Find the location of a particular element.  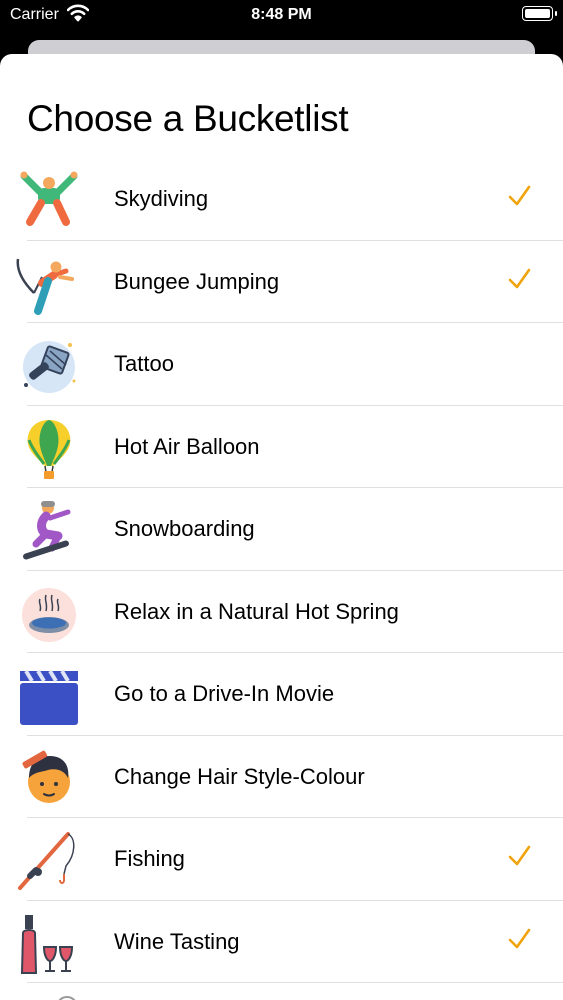

status-bar: Carrier 8:48 PM is located at coordinates (281, 18).